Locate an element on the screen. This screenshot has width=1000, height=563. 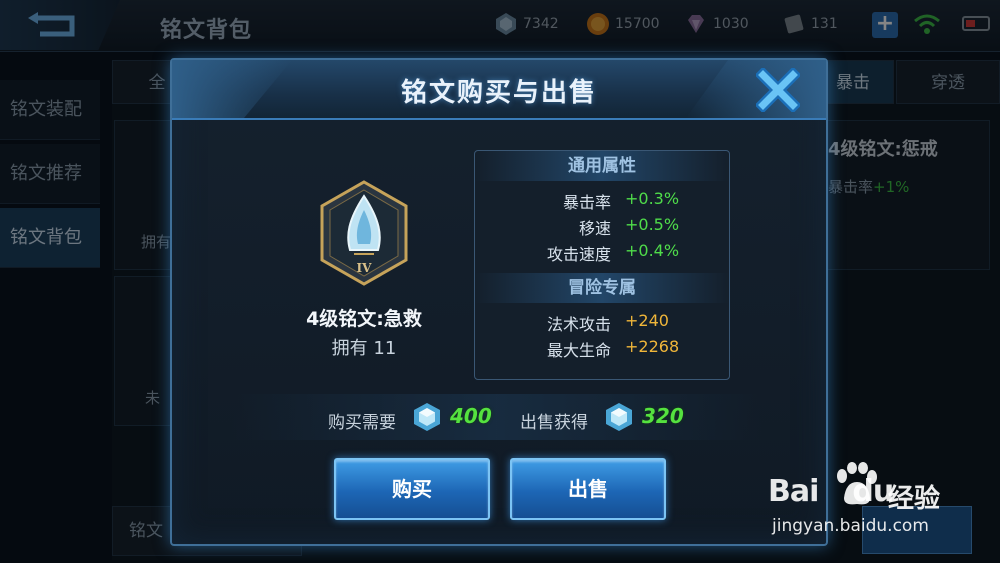
watermark-cn: 经验 is located at coordinates (914, 499).